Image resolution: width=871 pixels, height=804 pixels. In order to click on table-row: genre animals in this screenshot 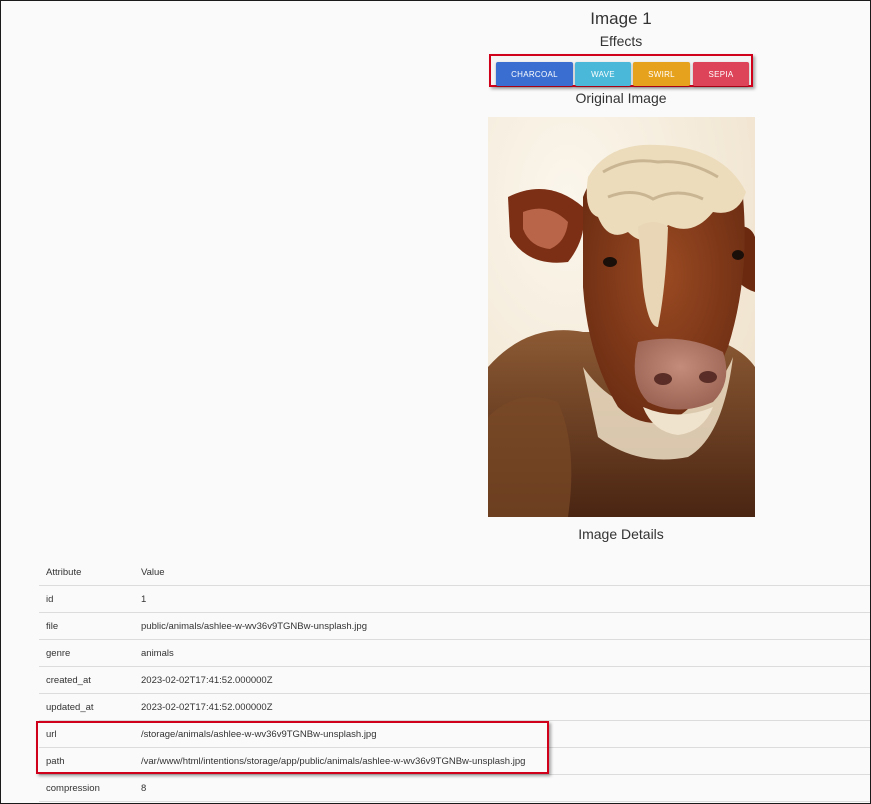, I will do `click(454, 653)`.